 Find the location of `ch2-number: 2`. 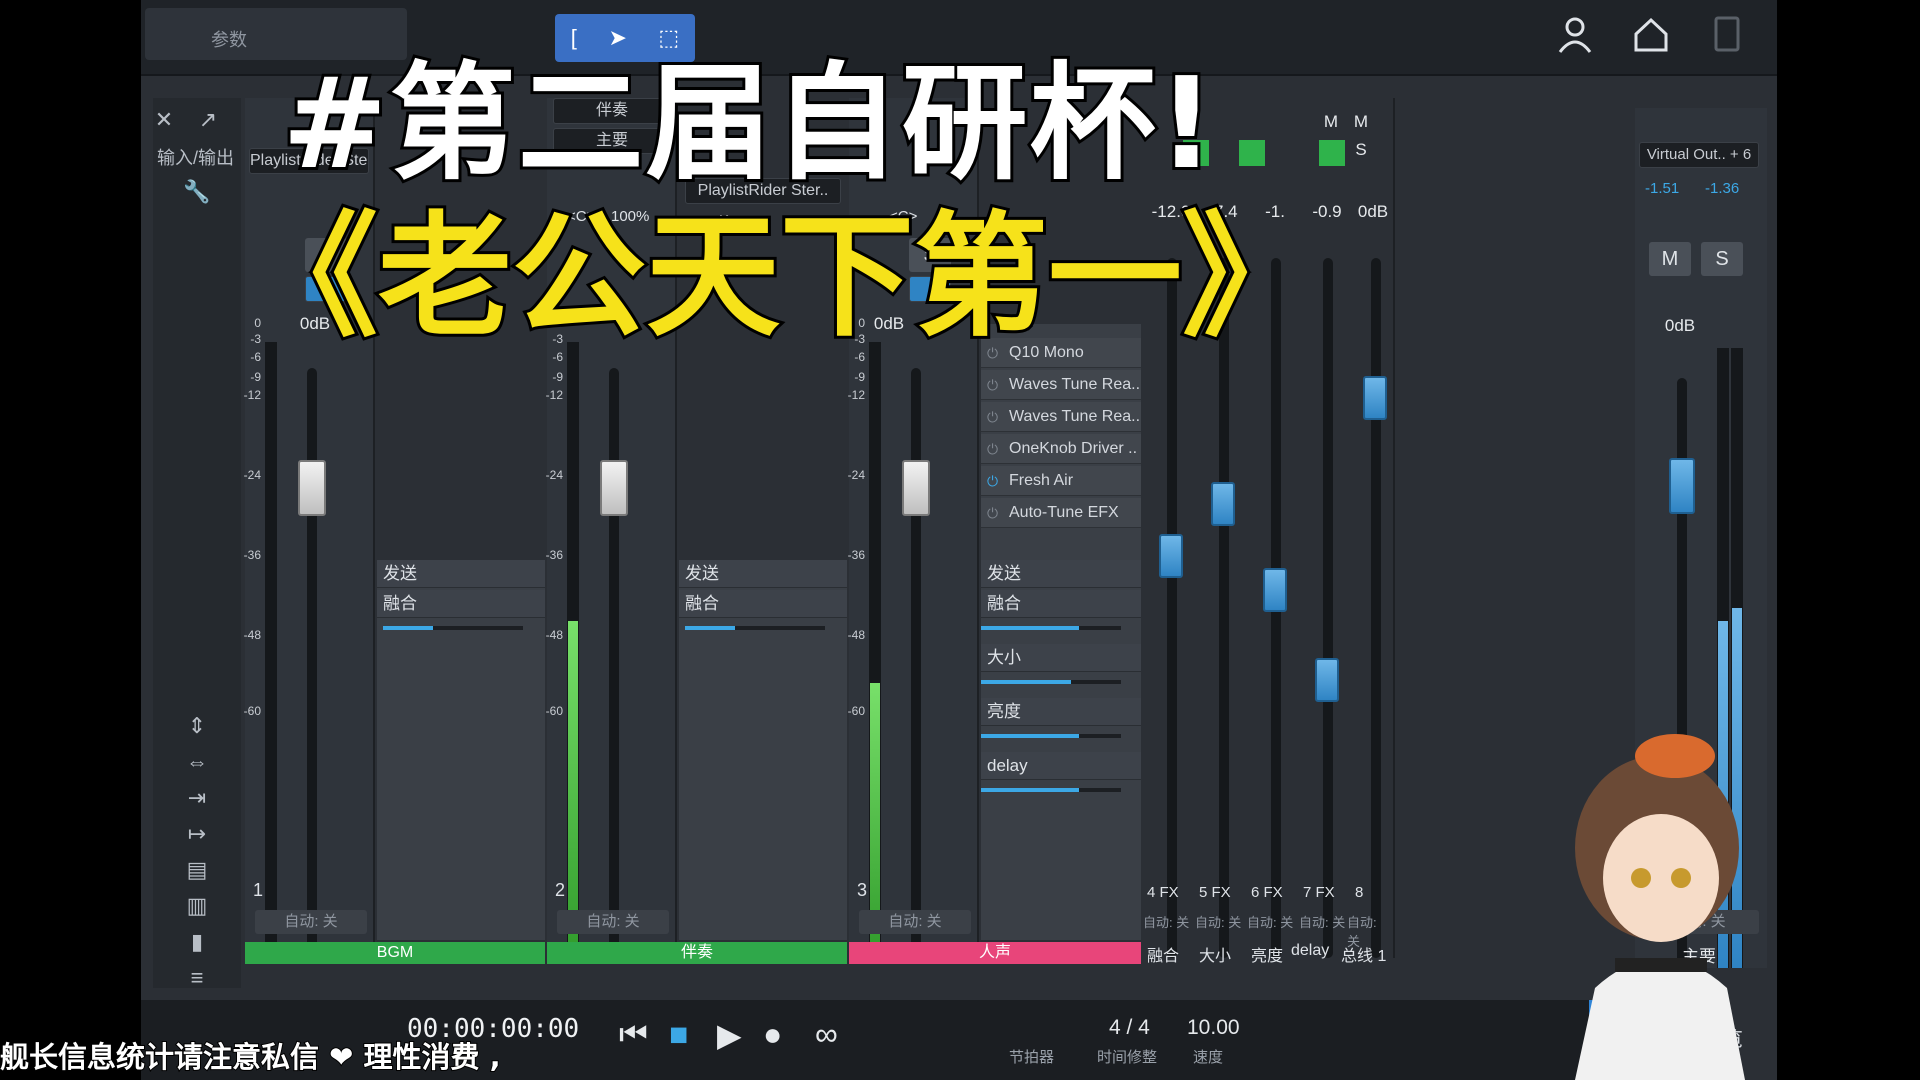

ch2-number: 2 is located at coordinates (560, 890).